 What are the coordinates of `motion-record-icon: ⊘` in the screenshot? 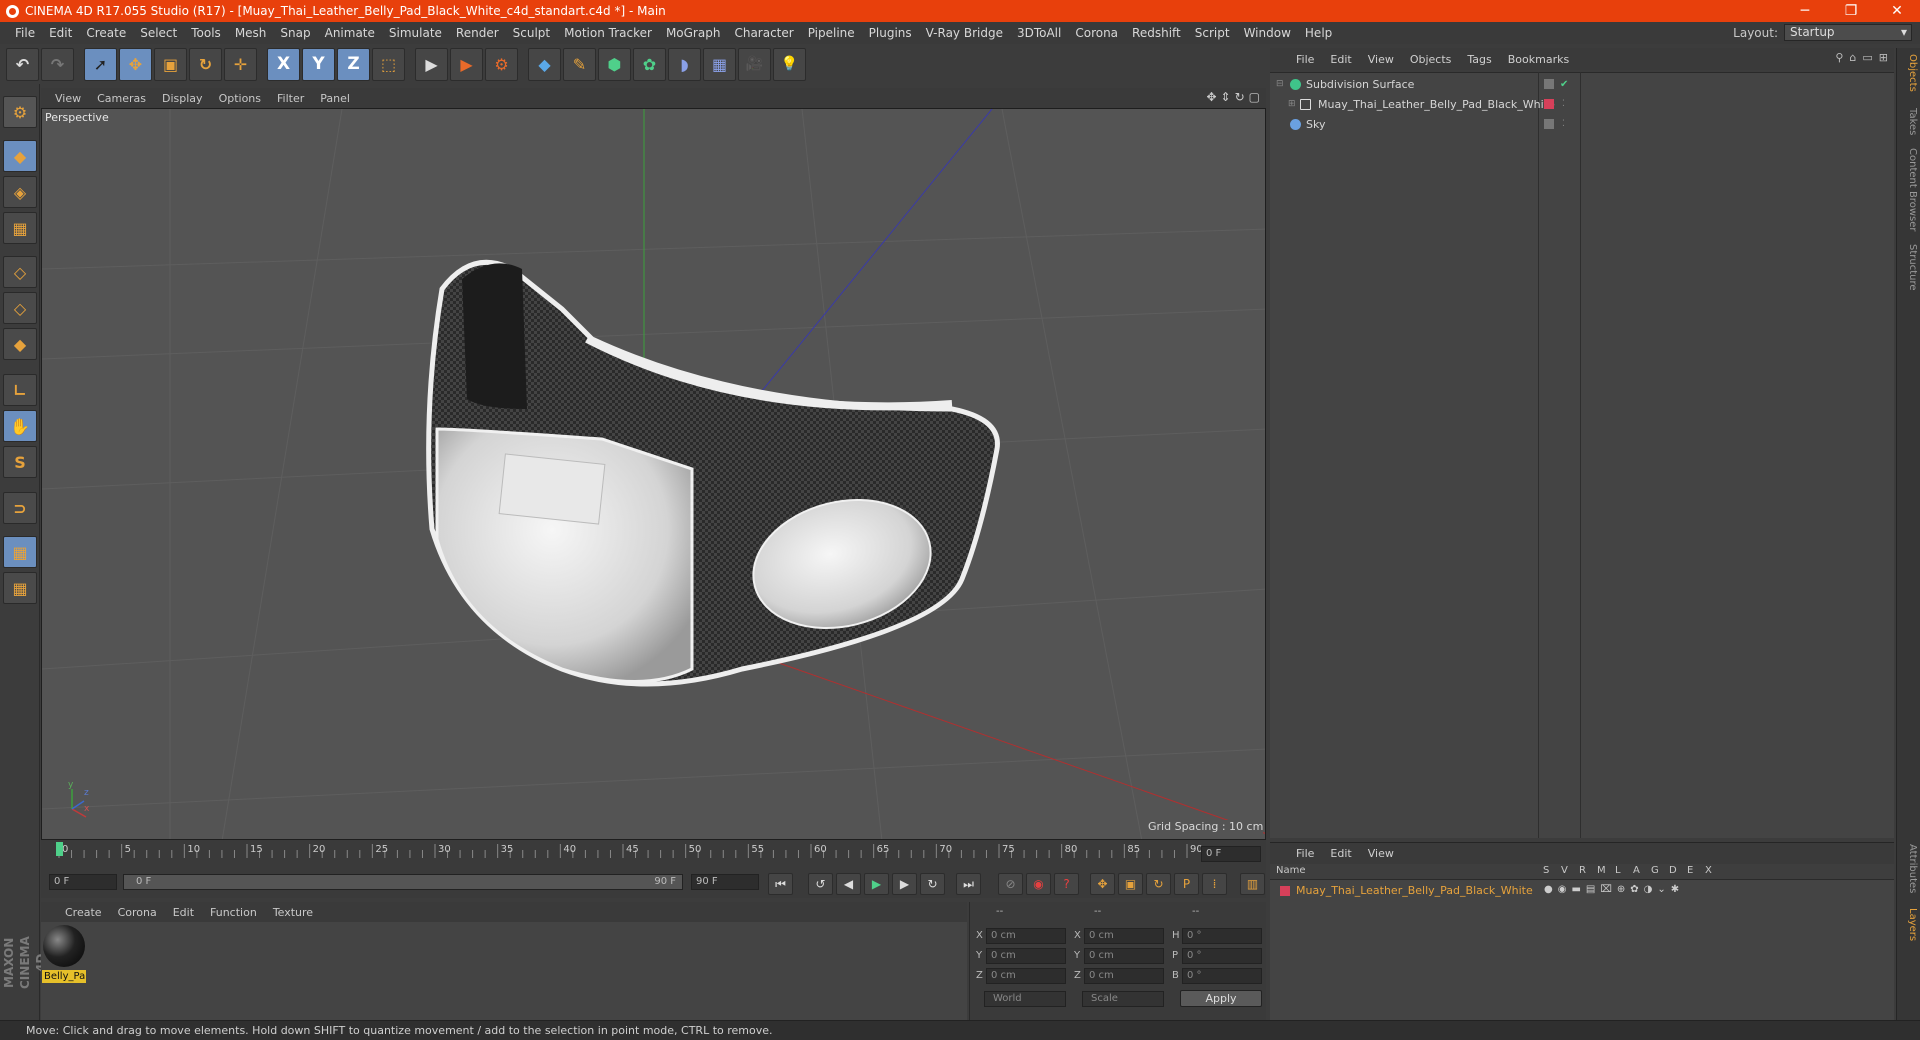 It's located at (1010, 884).